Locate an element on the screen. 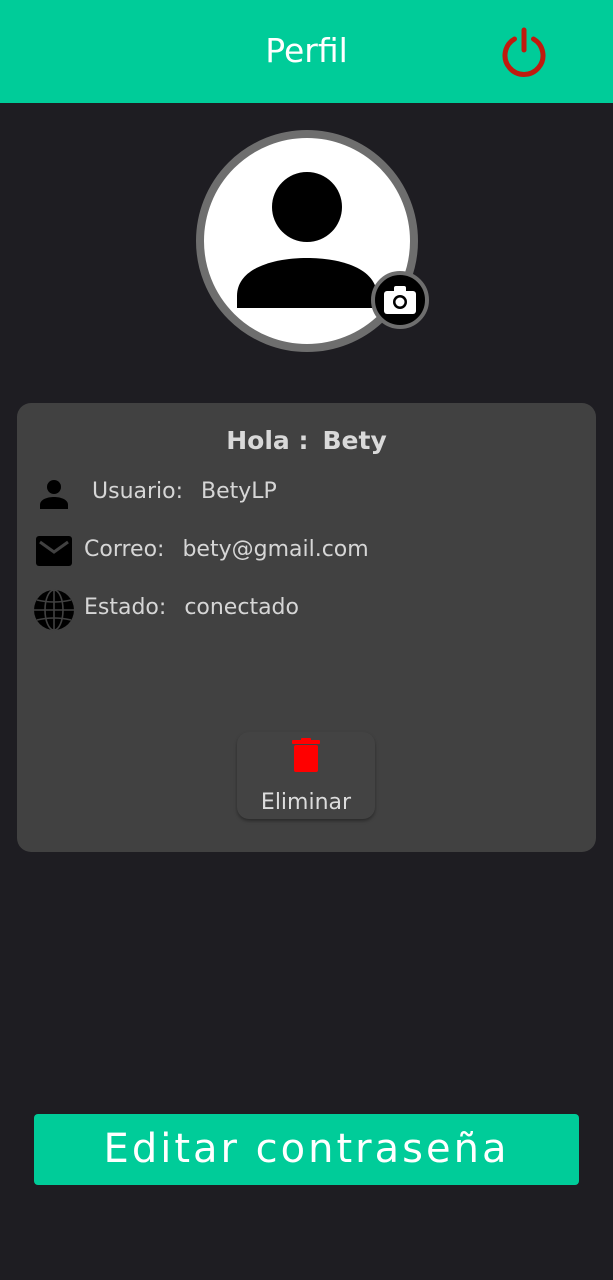 The width and height of the screenshot is (613, 1280). delete-account-button: Eliminar is located at coordinates (306, 775).